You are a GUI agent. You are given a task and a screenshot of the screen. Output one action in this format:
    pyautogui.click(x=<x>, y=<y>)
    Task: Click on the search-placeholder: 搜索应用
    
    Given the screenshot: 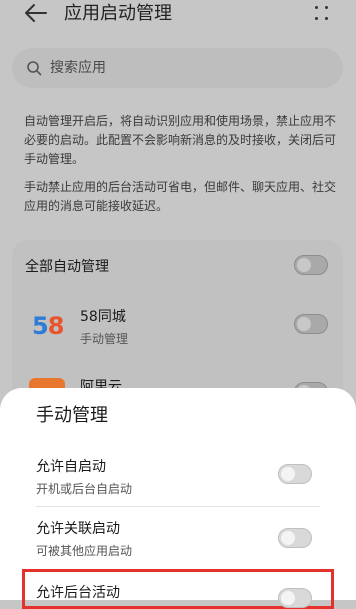 What is the action you would take?
    pyautogui.click(x=78, y=68)
    